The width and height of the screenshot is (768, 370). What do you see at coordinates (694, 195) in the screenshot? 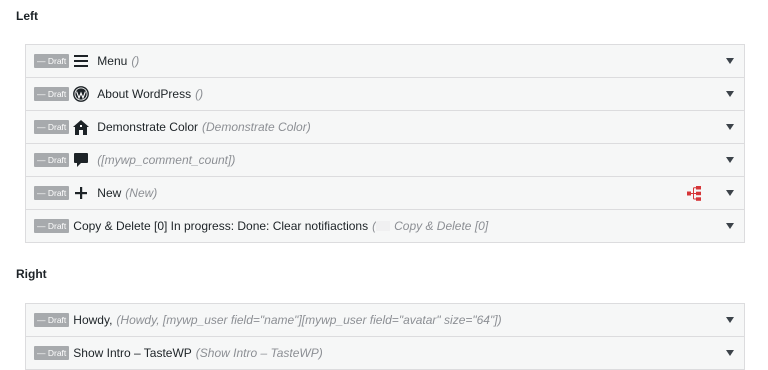
I see `sitemap-icon` at bounding box center [694, 195].